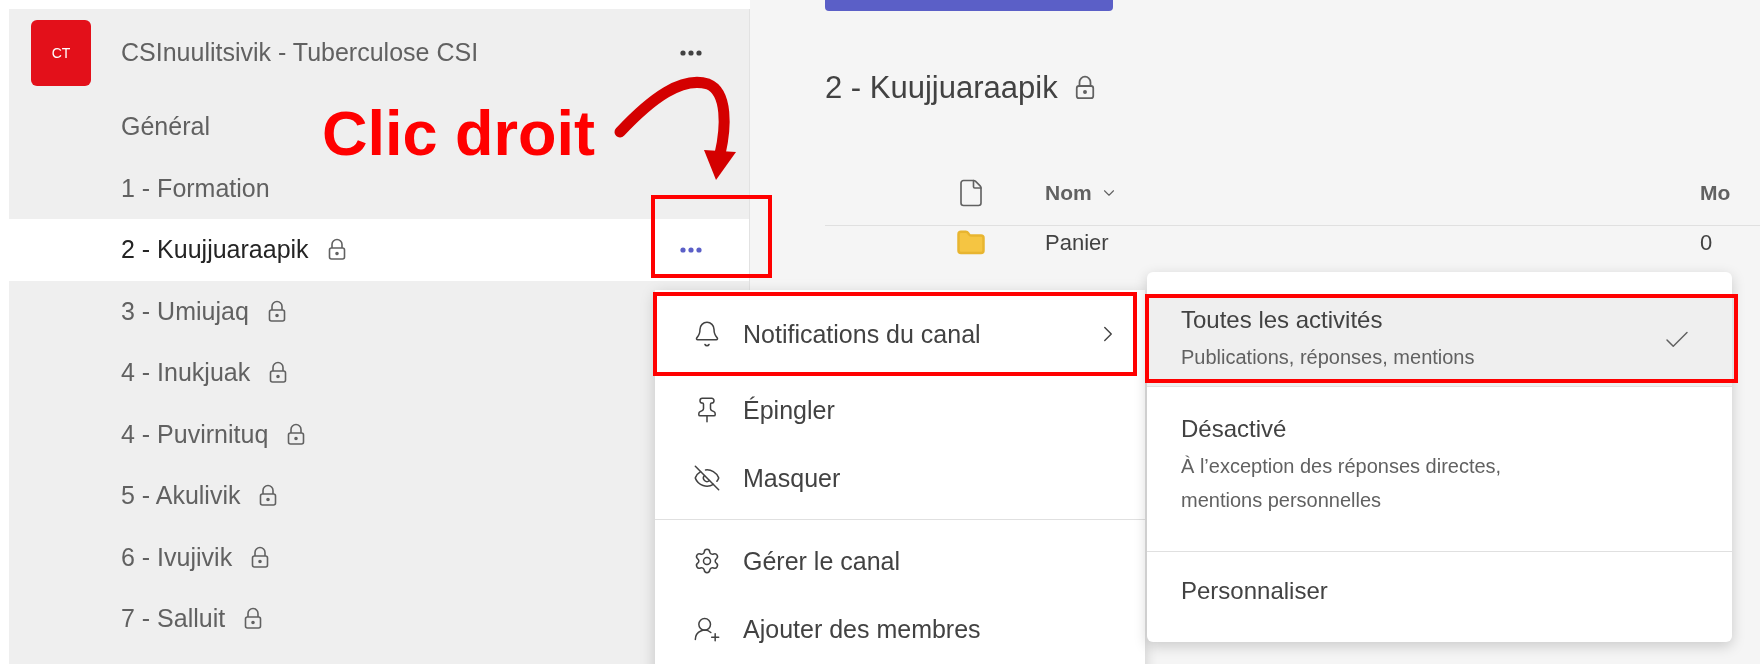  I want to click on menu-item: Ajouter des membres, so click(900, 629).